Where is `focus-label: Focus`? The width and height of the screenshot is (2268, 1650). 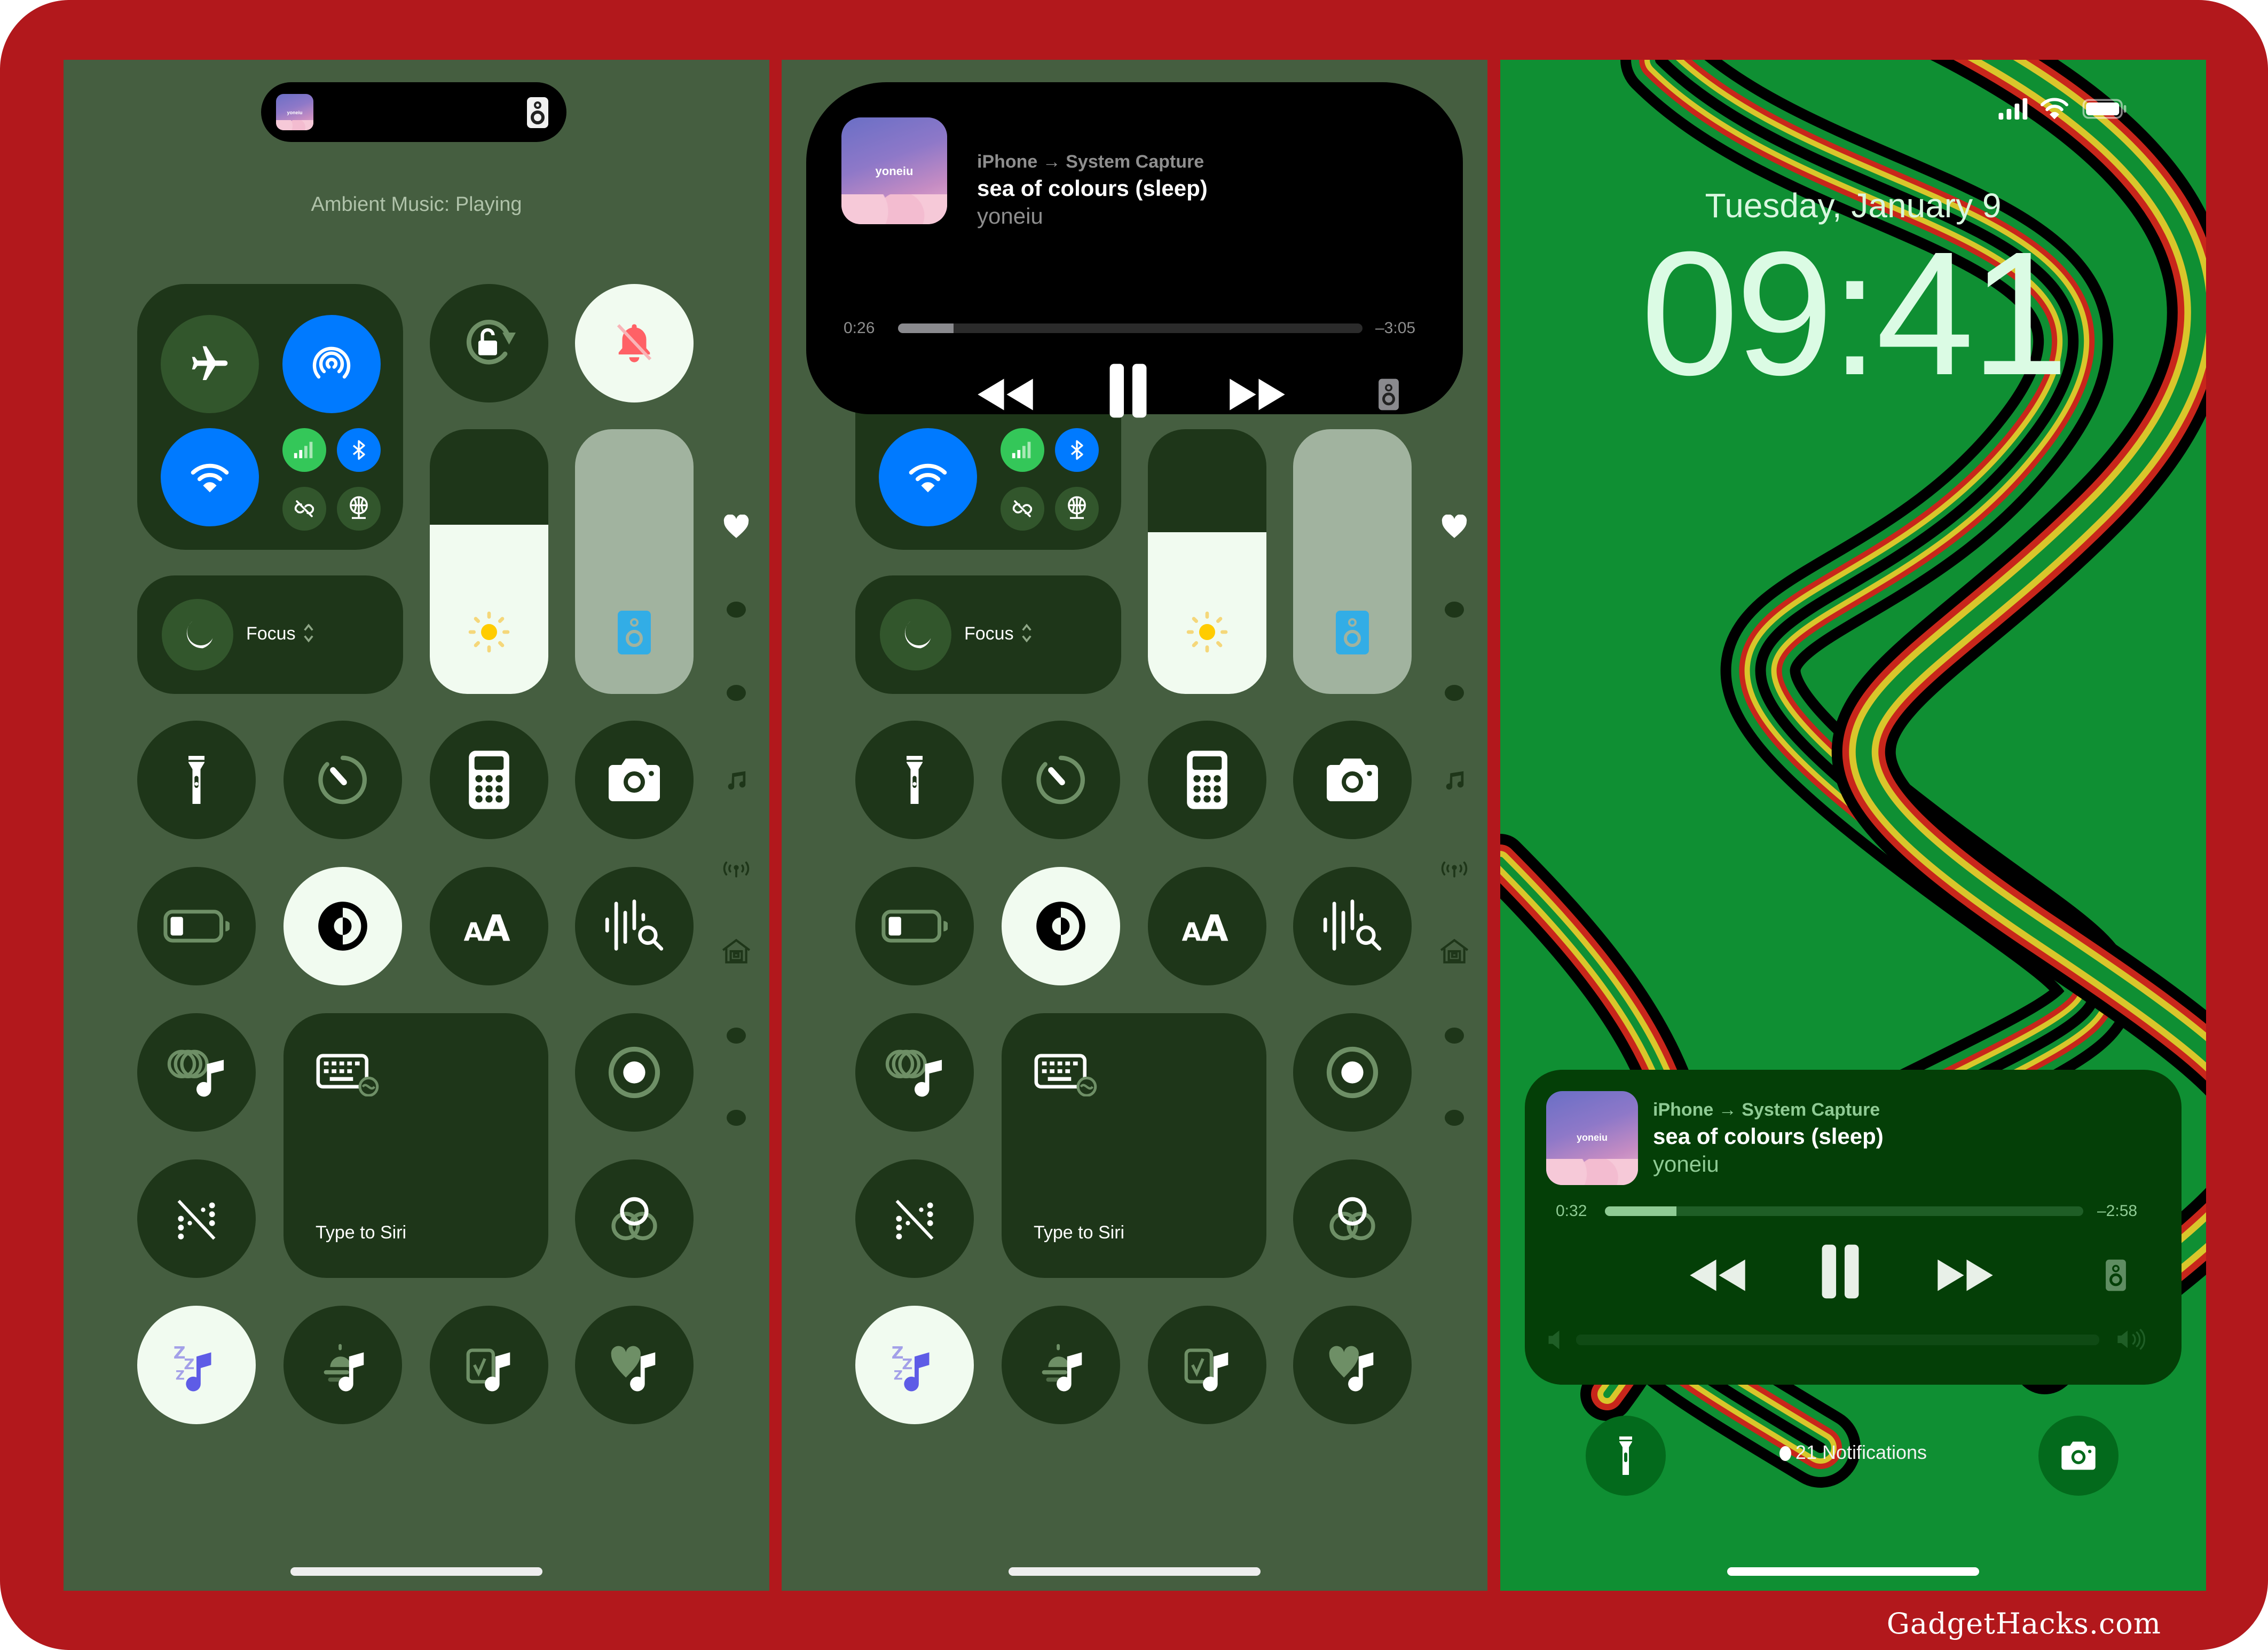
focus-label: Focus is located at coordinates (989, 633).